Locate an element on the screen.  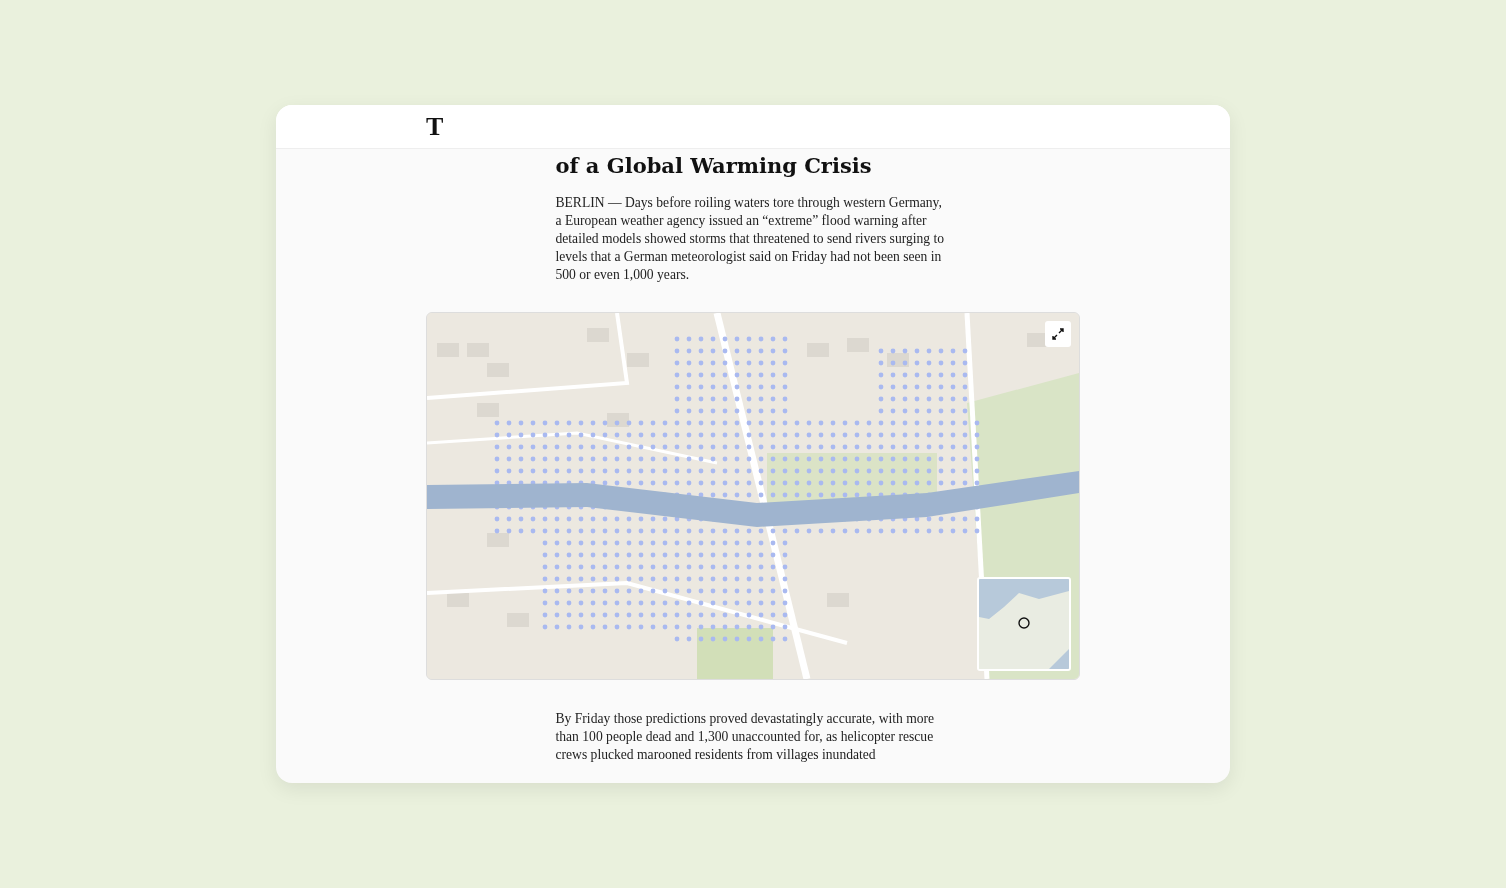
site-logo: T is located at coordinates (435, 126).